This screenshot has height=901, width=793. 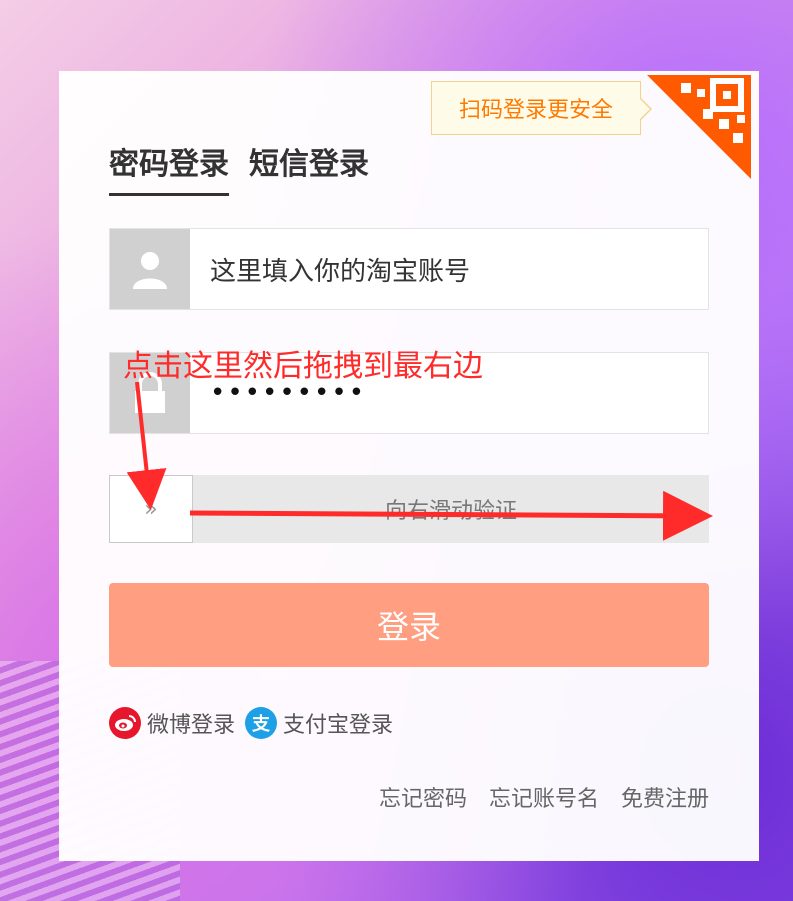 I want to click on slide-verify-label: 向右滑动验证, so click(x=450, y=511).